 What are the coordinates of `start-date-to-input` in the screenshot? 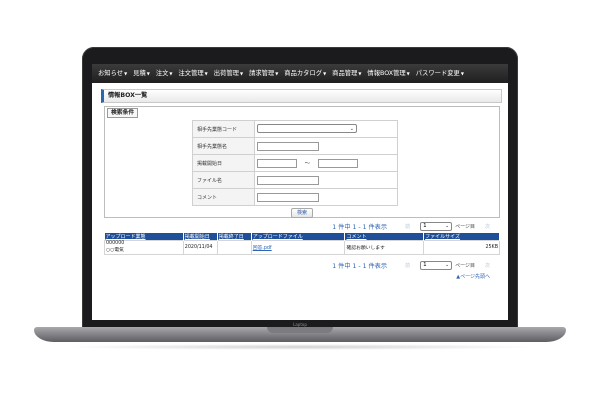 It's located at (337, 163).